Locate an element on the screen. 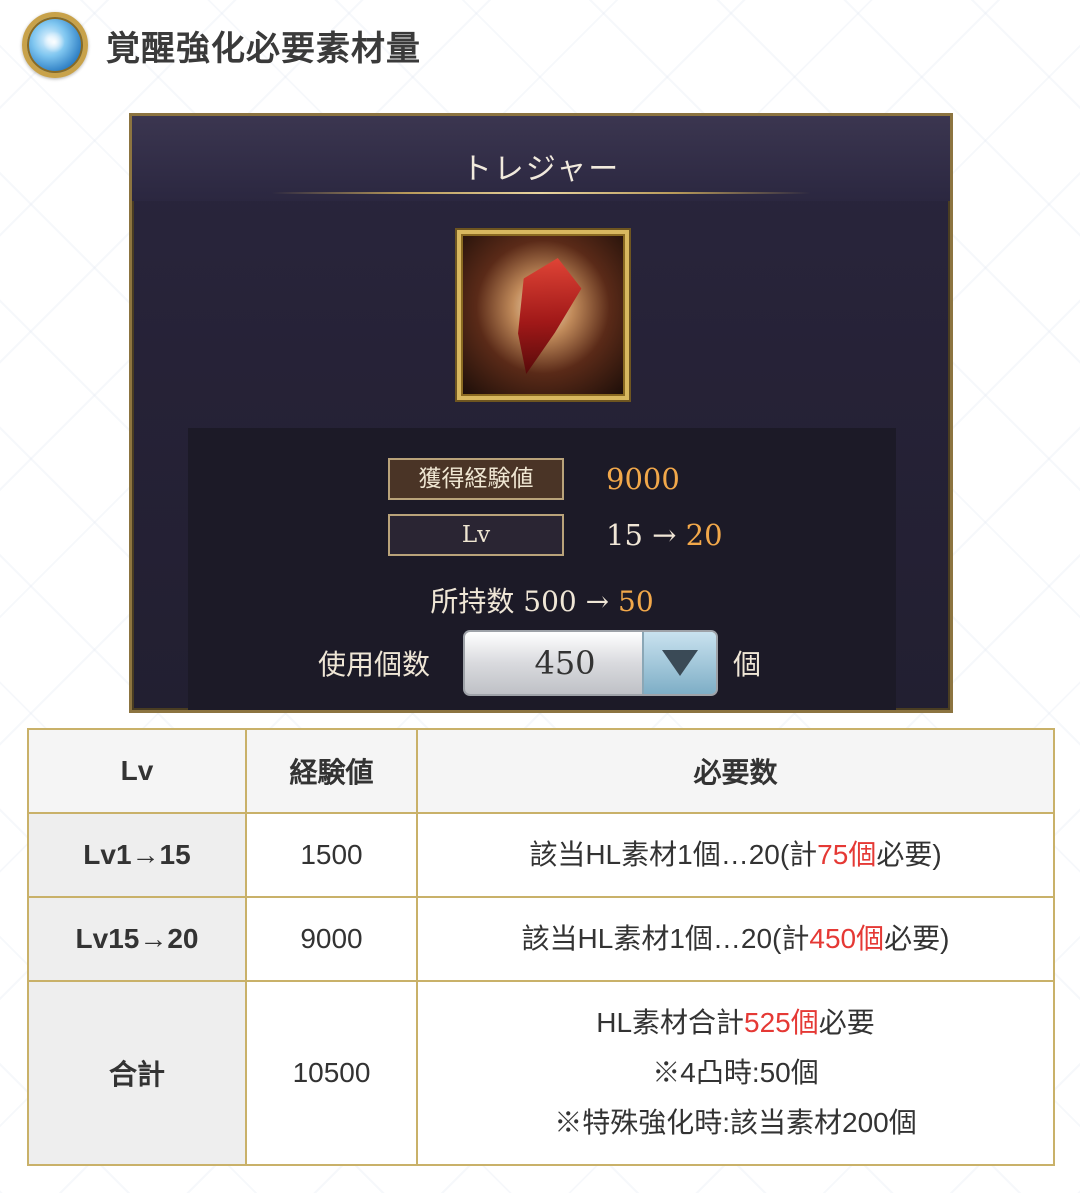  use-count-select: 450 is located at coordinates (590, 663).